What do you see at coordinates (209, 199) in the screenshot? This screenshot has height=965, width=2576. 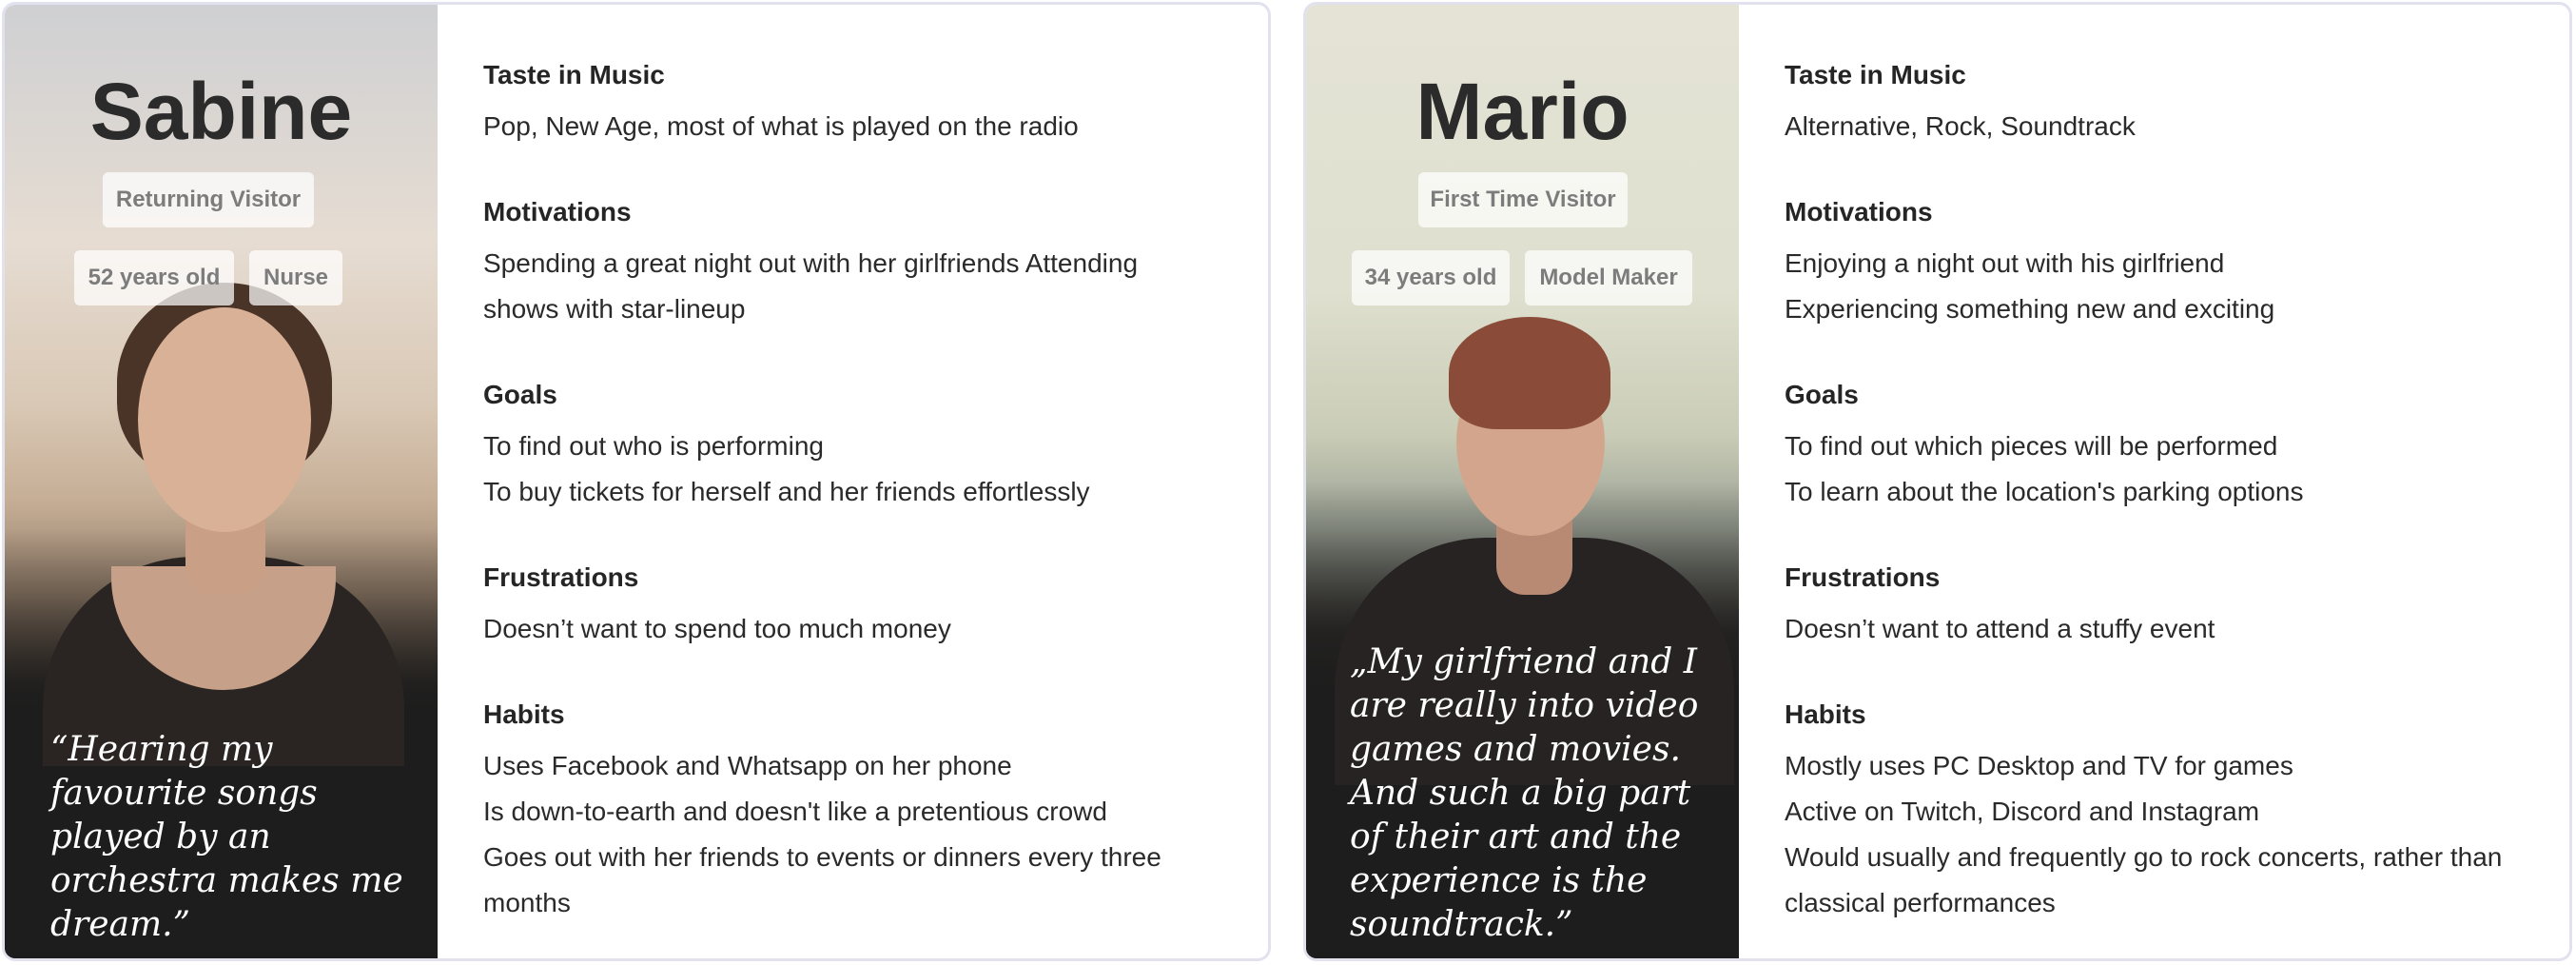 I see `visitor-type-badge: Returning Visitor` at bounding box center [209, 199].